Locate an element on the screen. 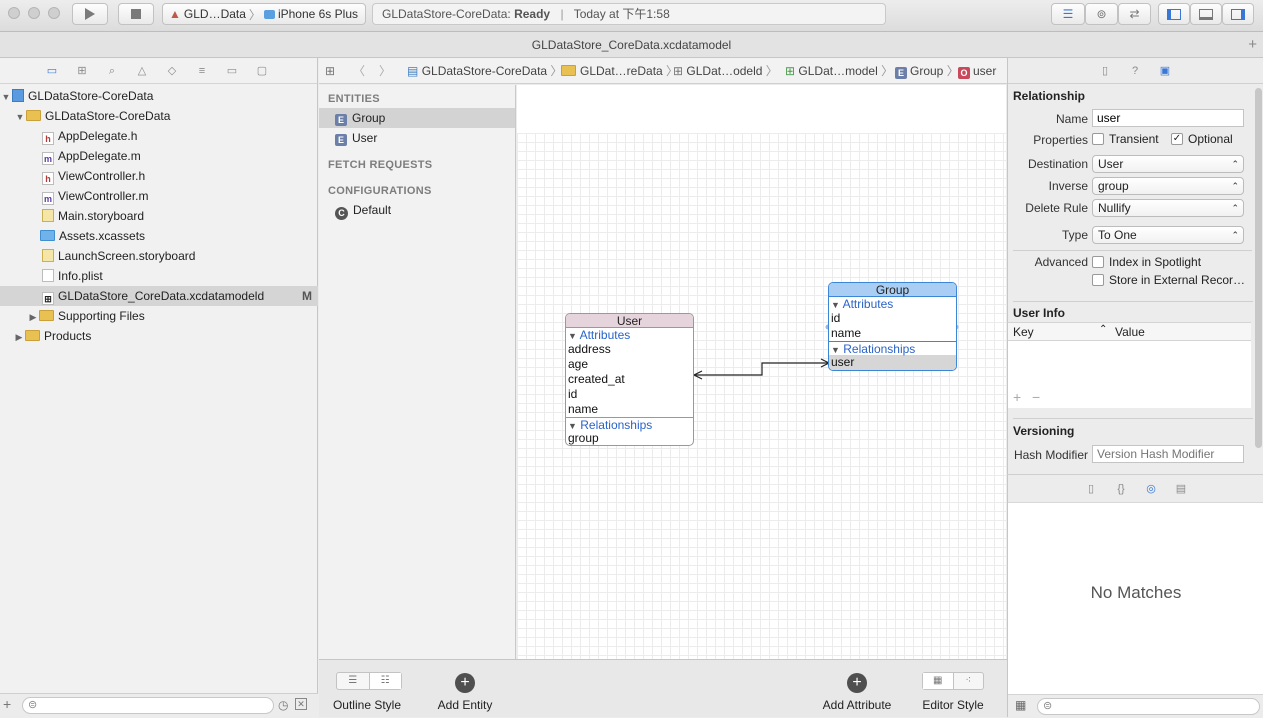 This screenshot has height=718, width=1263. run-button is located at coordinates (90, 14).